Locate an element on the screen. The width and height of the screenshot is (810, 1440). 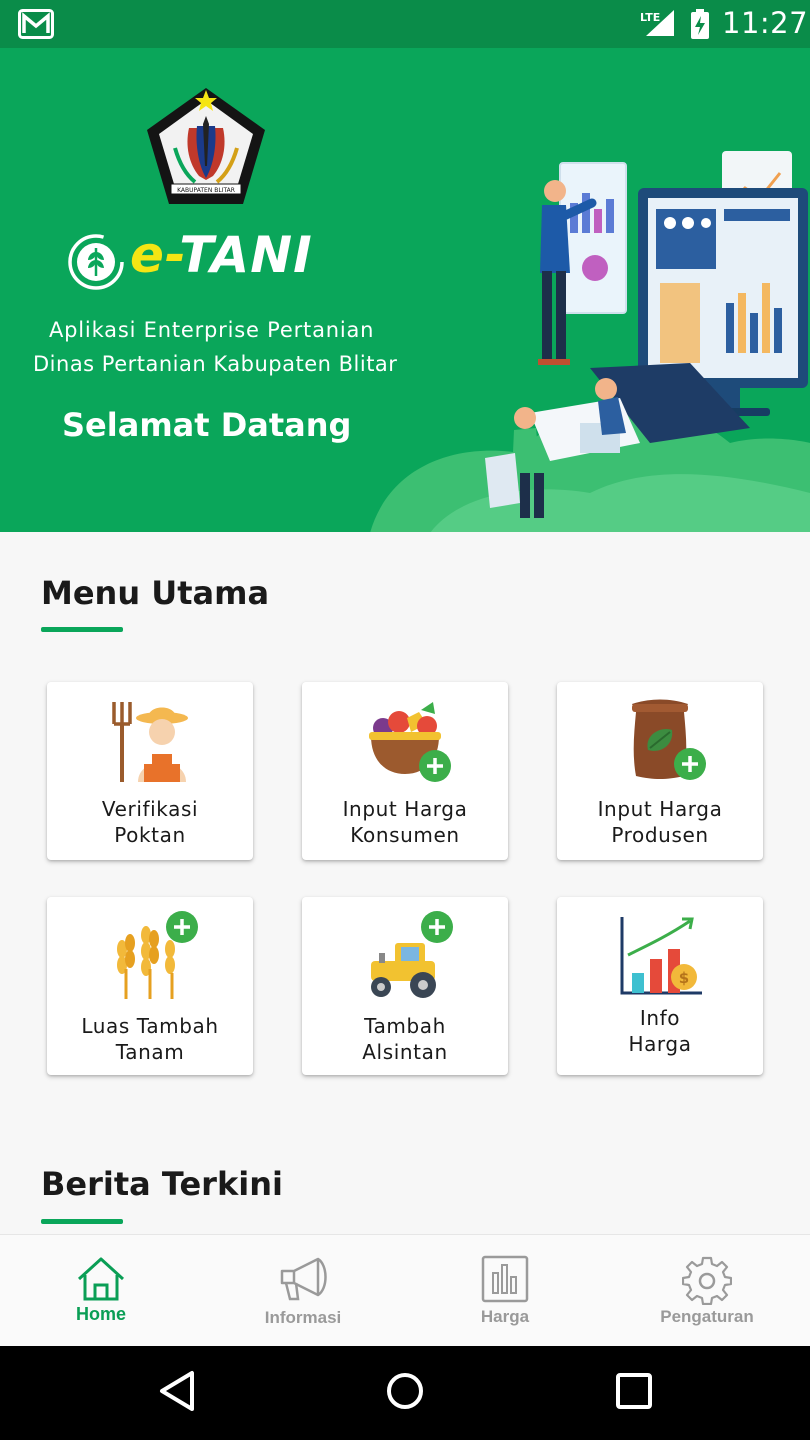
battery-charging-icon is located at coordinates (700, 24).